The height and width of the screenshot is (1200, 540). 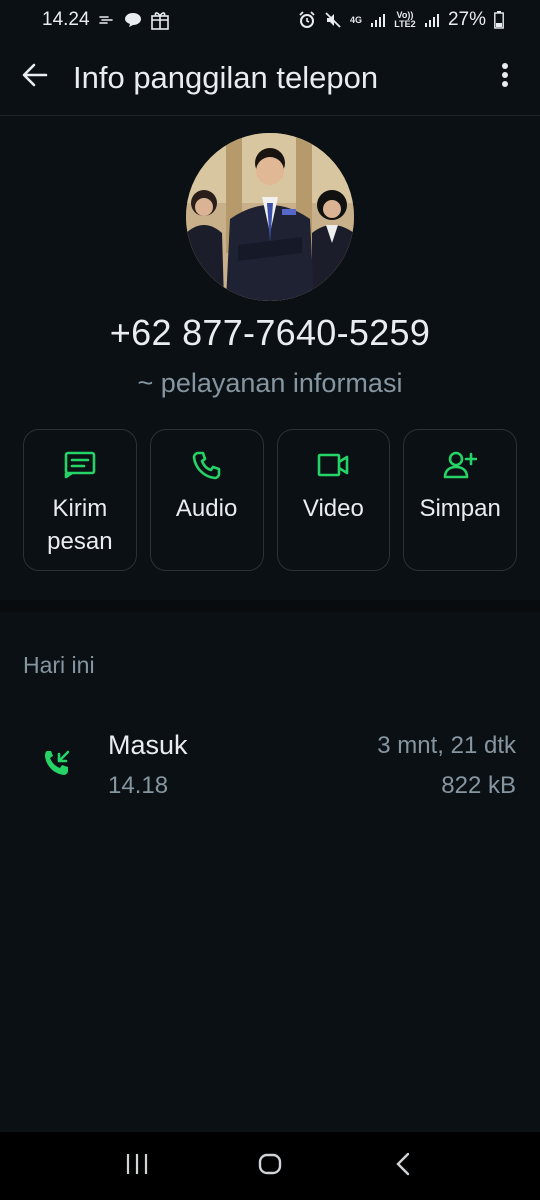 I want to click on recents-icon, so click(x=137, y=1166).